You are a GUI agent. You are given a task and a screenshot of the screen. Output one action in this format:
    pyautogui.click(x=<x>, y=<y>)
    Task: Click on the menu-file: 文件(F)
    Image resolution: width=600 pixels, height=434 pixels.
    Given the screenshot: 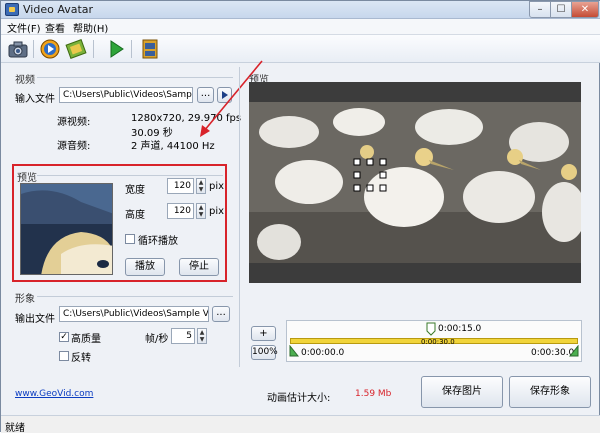 What is the action you would take?
    pyautogui.click(x=24, y=27)
    